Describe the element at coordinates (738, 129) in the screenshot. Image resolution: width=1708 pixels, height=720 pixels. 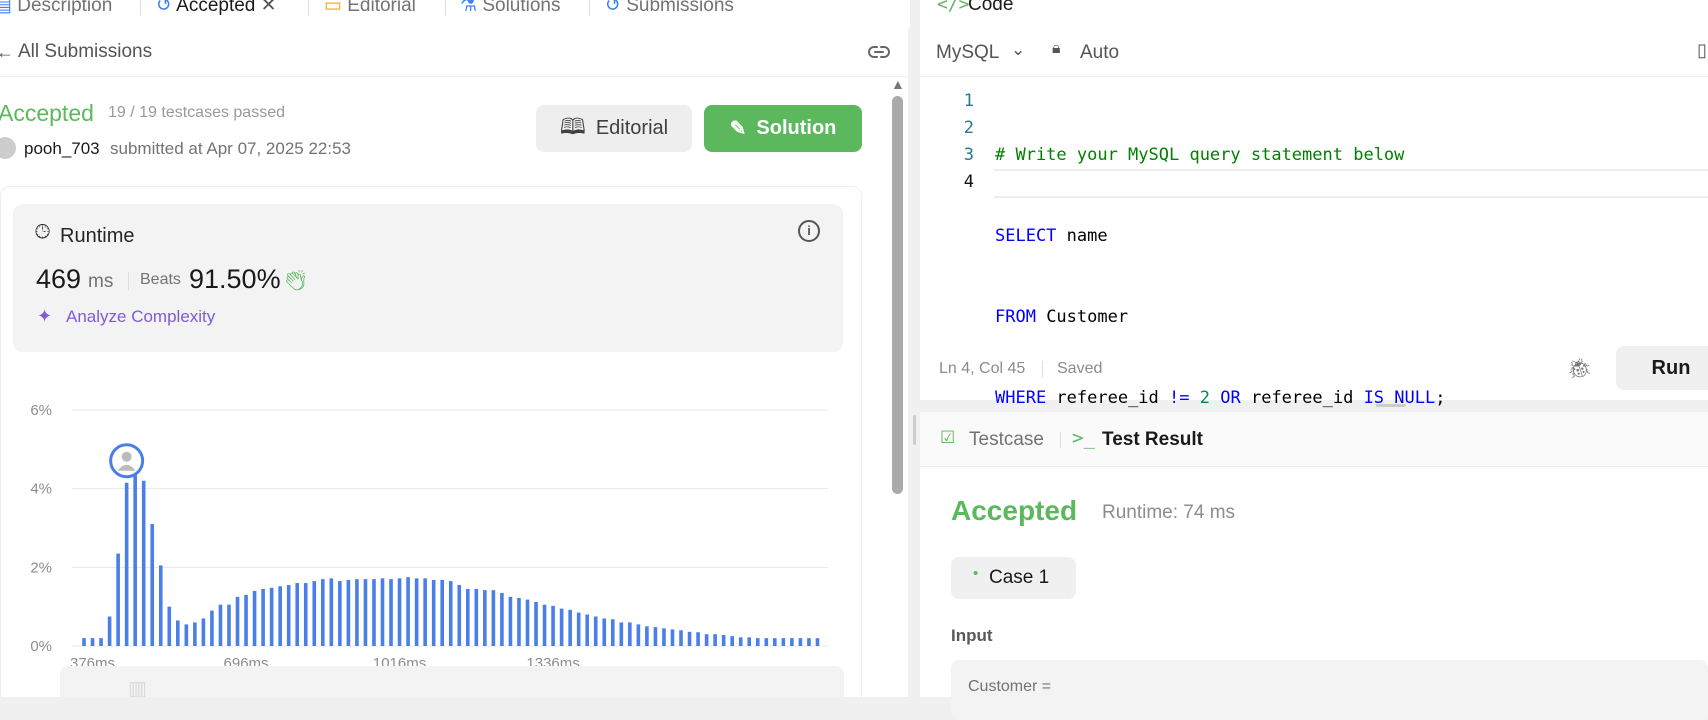
I see `edit-icon: ✎` at that location.